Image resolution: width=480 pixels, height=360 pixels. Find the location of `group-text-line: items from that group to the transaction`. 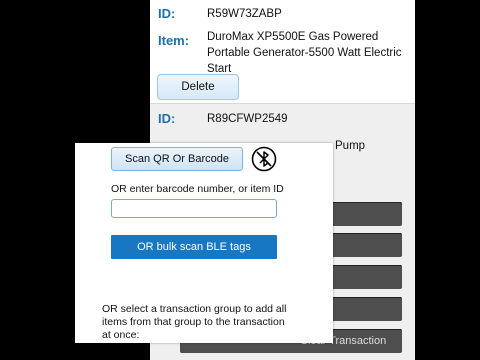

group-text-line: items from that group to the transaction is located at coordinates (193, 322).